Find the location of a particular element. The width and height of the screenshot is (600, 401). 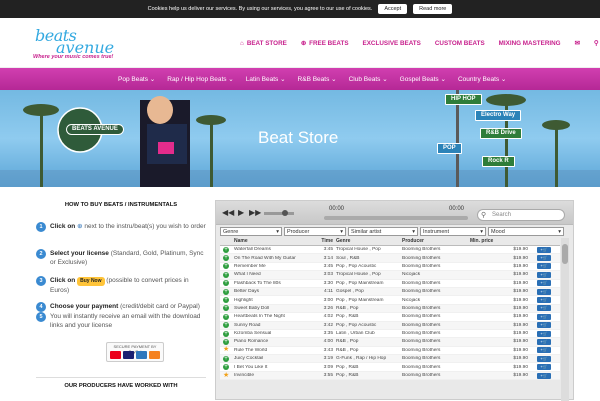

progress-bar is located at coordinates (396, 218).